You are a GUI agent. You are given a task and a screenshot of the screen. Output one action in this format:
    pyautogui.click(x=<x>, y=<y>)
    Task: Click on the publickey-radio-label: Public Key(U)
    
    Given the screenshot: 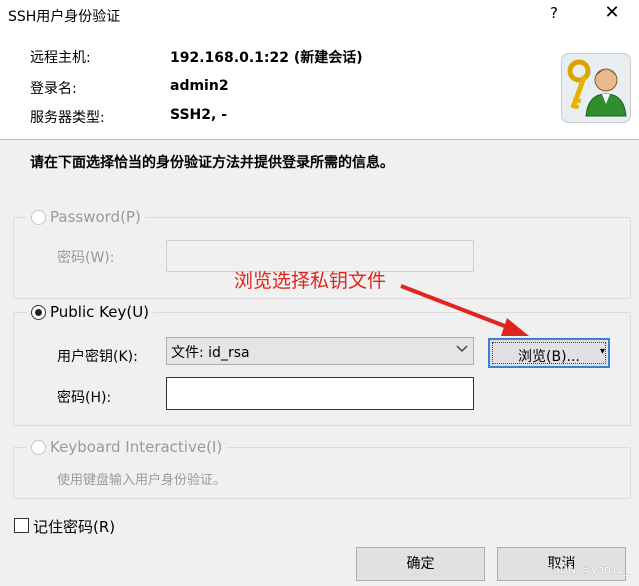 What is the action you would take?
    pyautogui.click(x=100, y=312)
    